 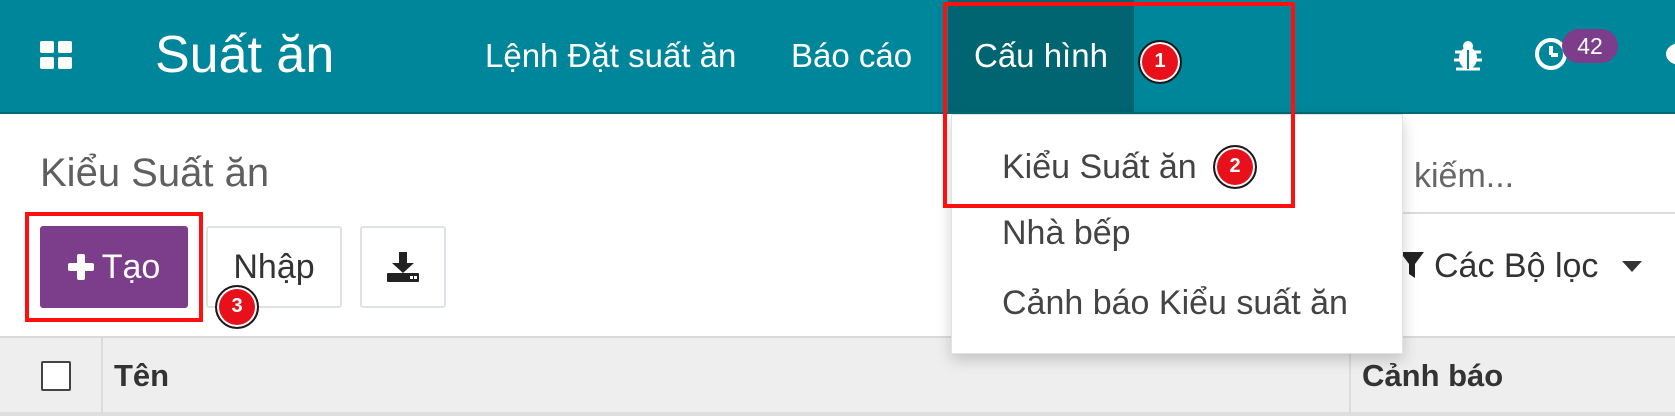 I want to click on menu-reports: Báo cáo, so click(x=851, y=56).